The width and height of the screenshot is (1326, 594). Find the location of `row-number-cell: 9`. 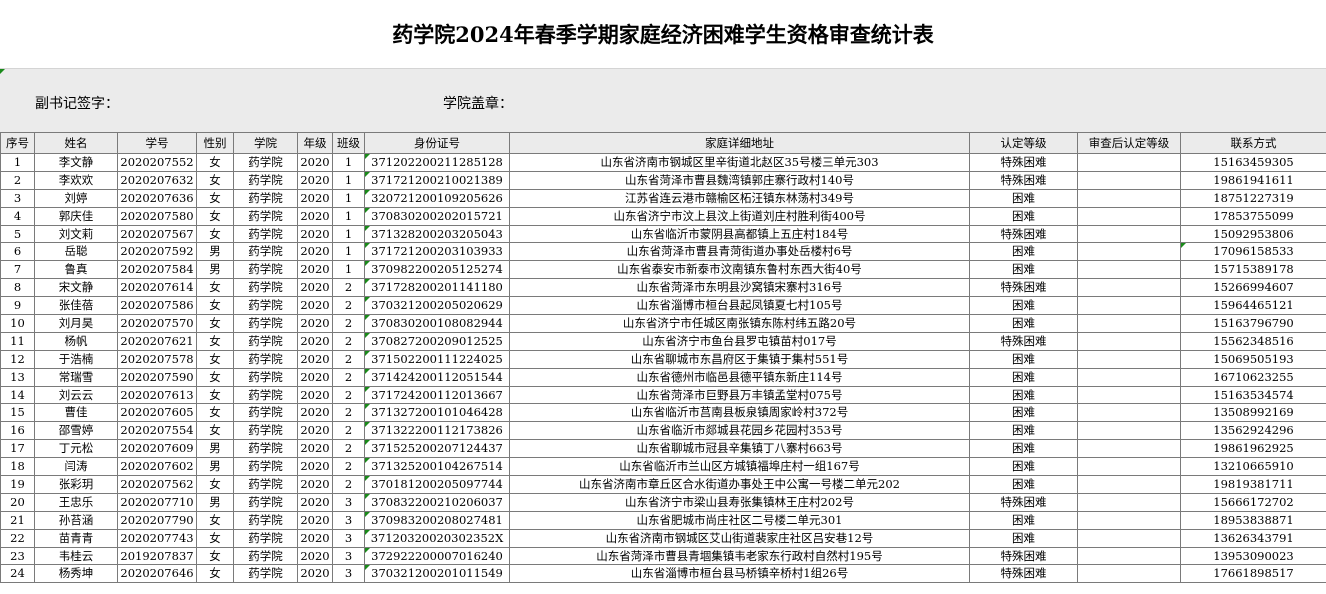

row-number-cell: 9 is located at coordinates (17, 306).